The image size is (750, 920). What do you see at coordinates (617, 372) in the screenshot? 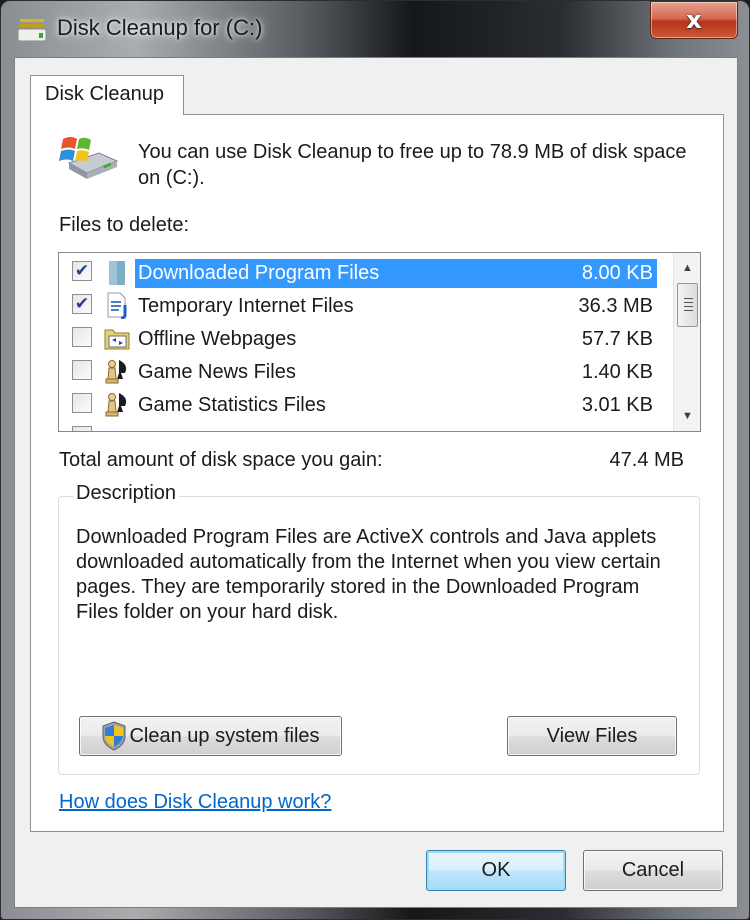
I see `item-size: 1.40 KB` at bounding box center [617, 372].